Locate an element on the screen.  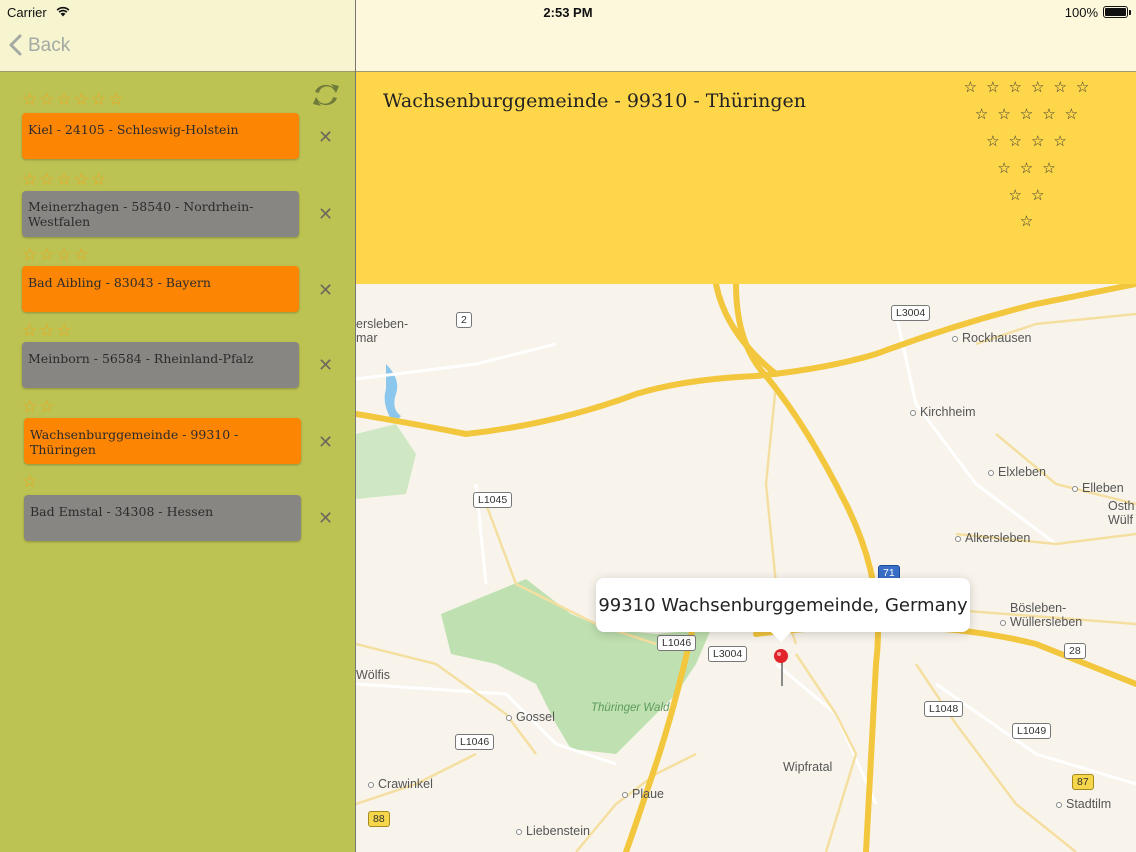
map-place-wipfratal: Wipfratal is located at coordinates (808, 767).